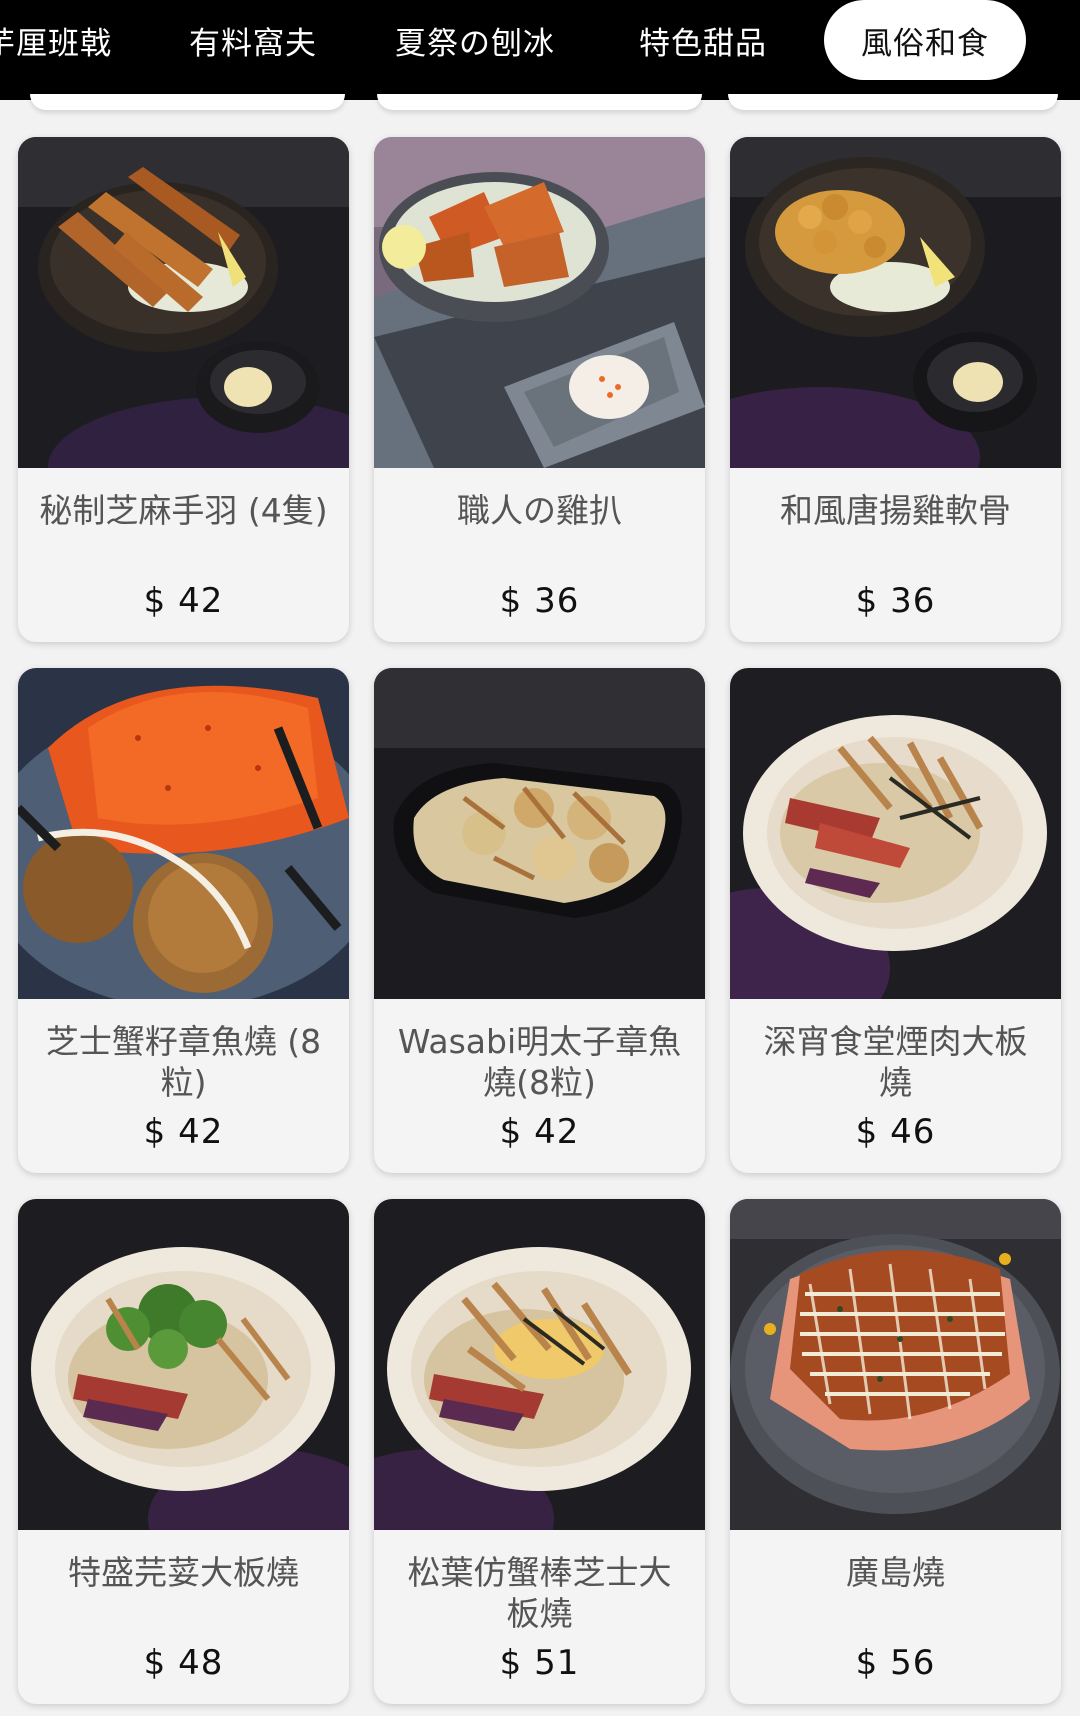 This screenshot has width=1080, height=1716. What do you see at coordinates (895, 1062) in the screenshot?
I see `item-name: 深宵食堂煙肉大板燒` at bounding box center [895, 1062].